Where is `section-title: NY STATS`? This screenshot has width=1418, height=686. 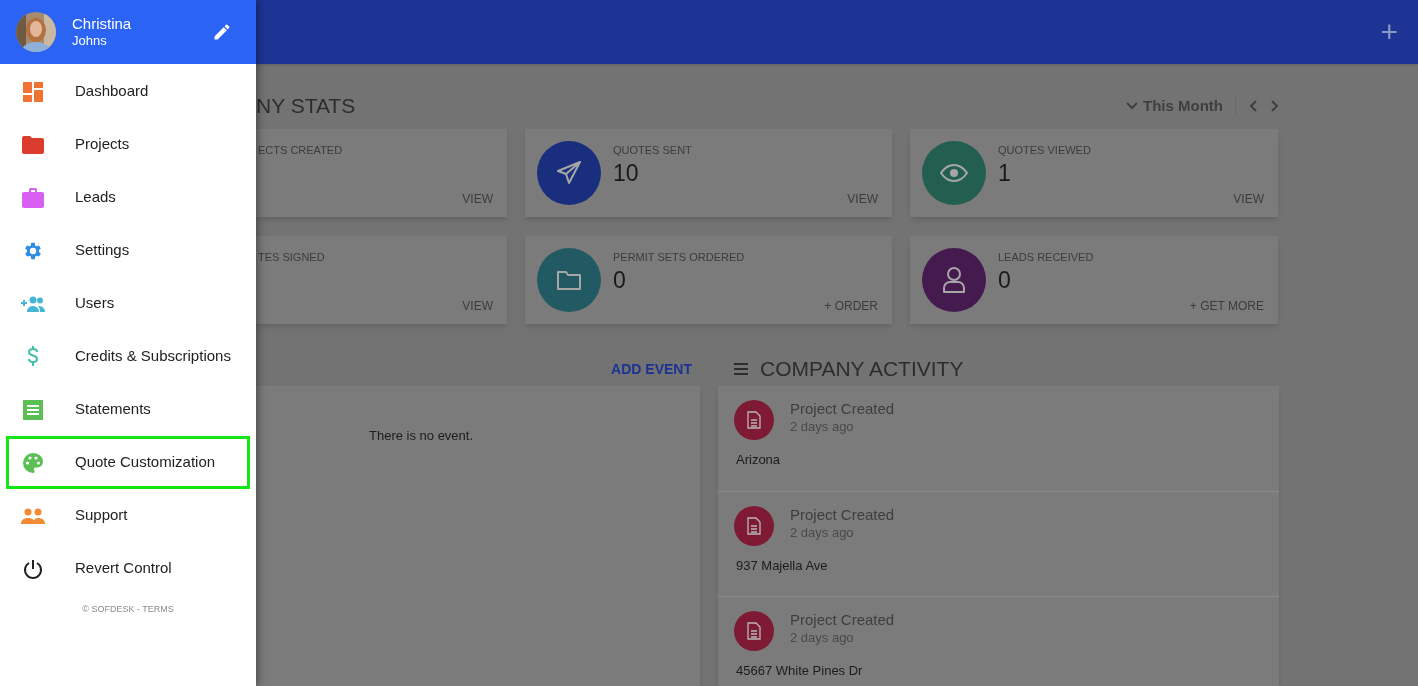 section-title: NY STATS is located at coordinates (306, 106).